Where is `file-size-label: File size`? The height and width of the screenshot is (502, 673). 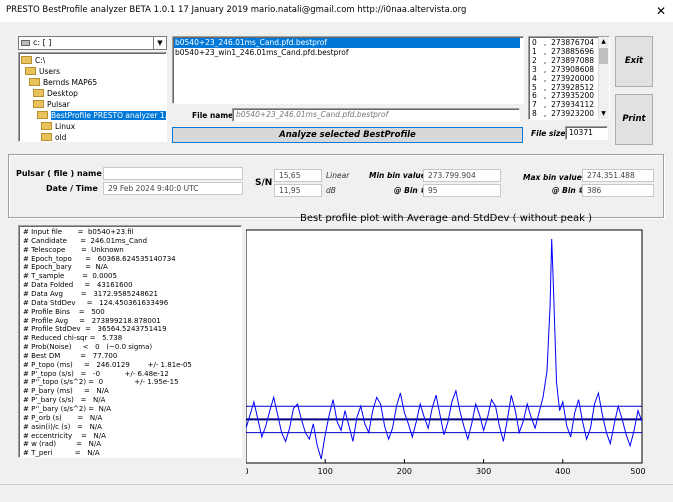
file-size-label: File size is located at coordinates (548, 133).